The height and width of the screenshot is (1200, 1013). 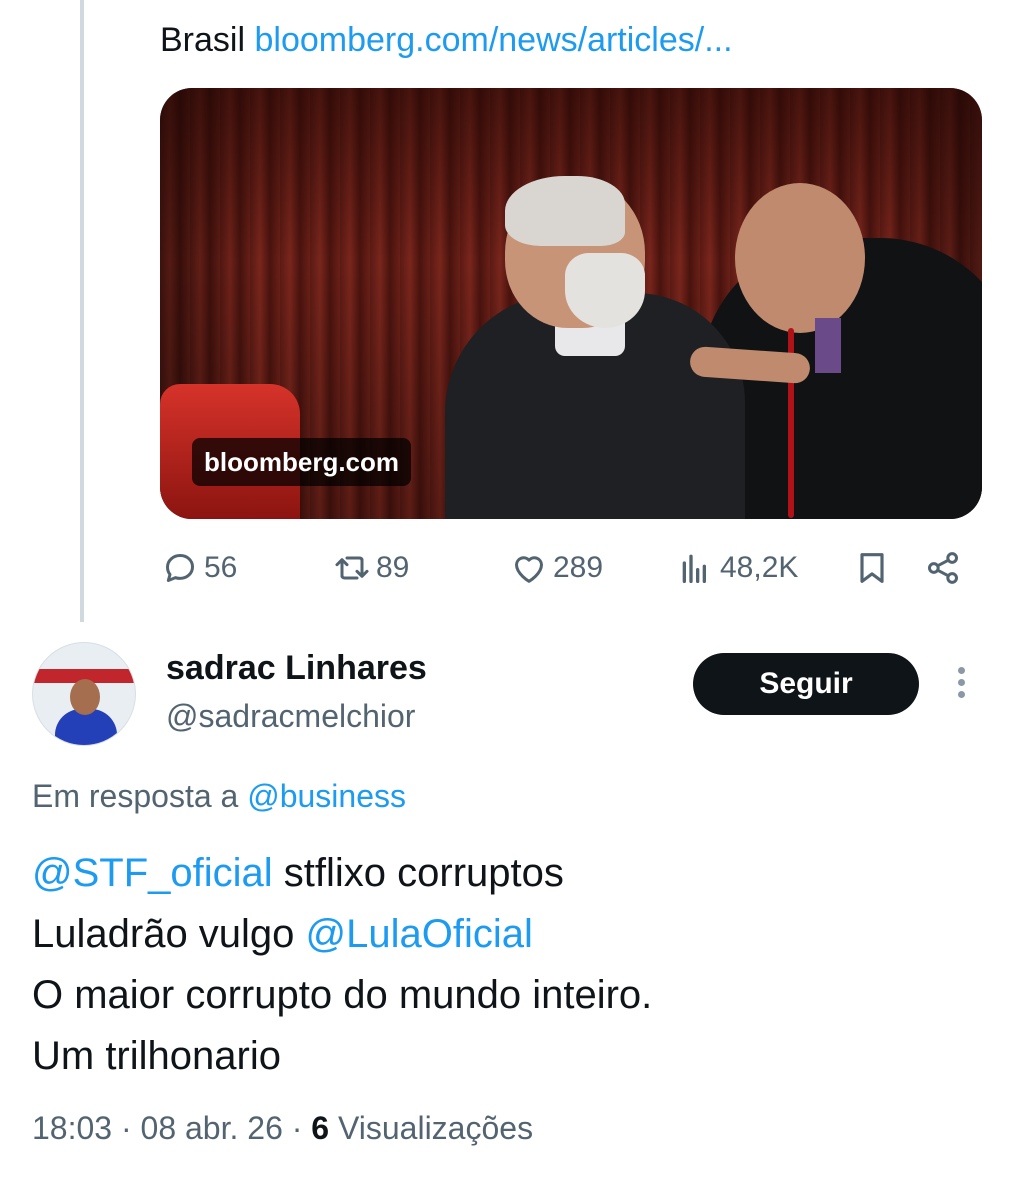 I want to click on bookmark-icon, so click(x=872, y=568).